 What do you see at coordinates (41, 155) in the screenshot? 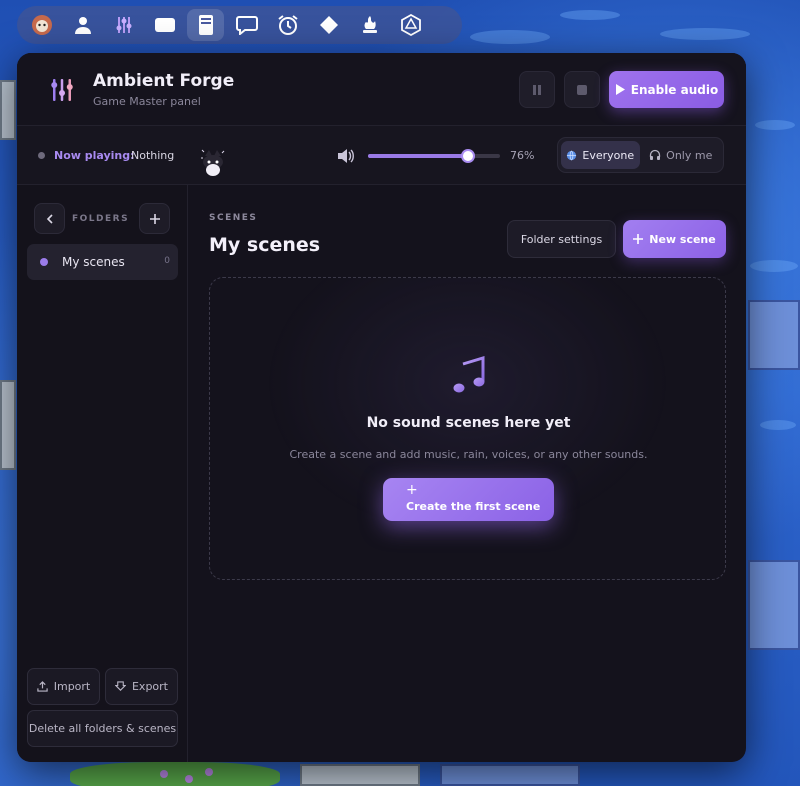
I see `playing-status-dot` at bounding box center [41, 155].